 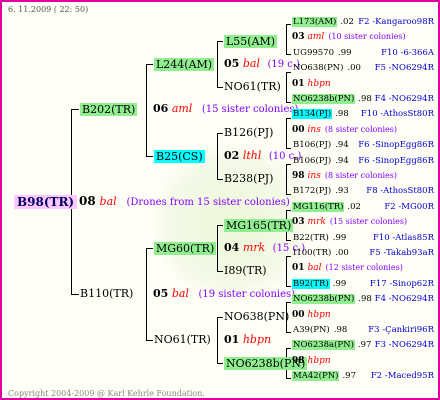 I want to click on gen4-ancestor: NO6238a(PN) .97, so click(x=332, y=345).